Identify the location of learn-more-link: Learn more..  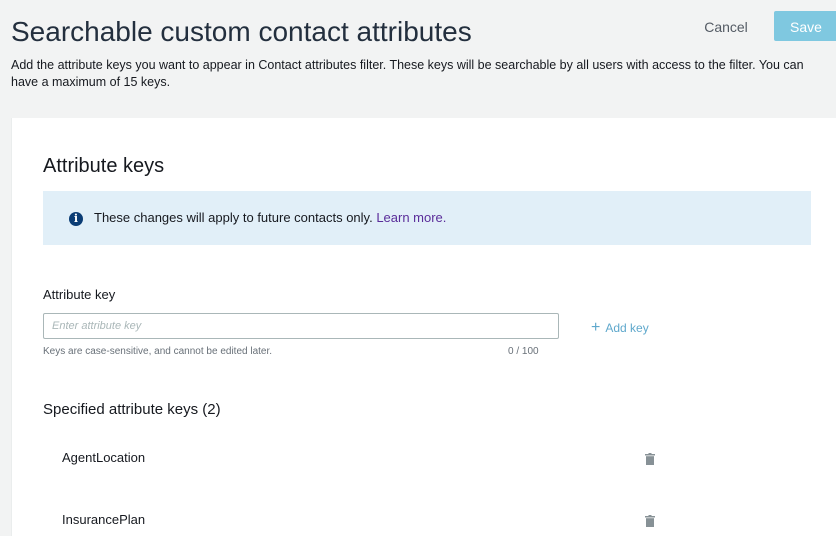
(411, 217).